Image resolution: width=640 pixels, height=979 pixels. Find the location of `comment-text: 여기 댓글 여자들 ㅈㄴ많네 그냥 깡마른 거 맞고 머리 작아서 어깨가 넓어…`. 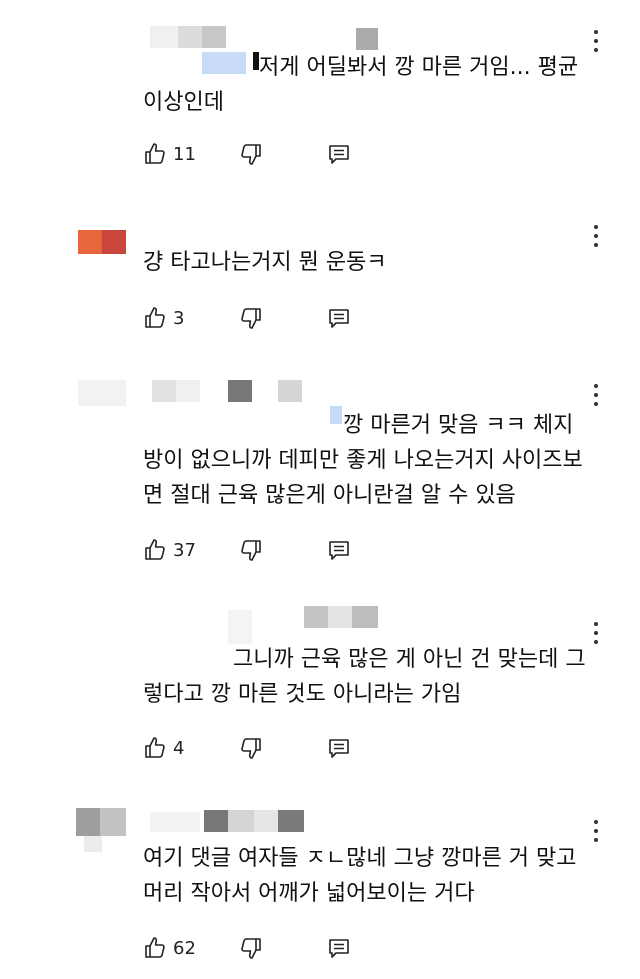

comment-text: 여기 댓글 여자들 ㅈㄴ많네 그냥 깡마른 거 맞고 머리 작아서 어깨가 넓어… is located at coordinates (360, 876).